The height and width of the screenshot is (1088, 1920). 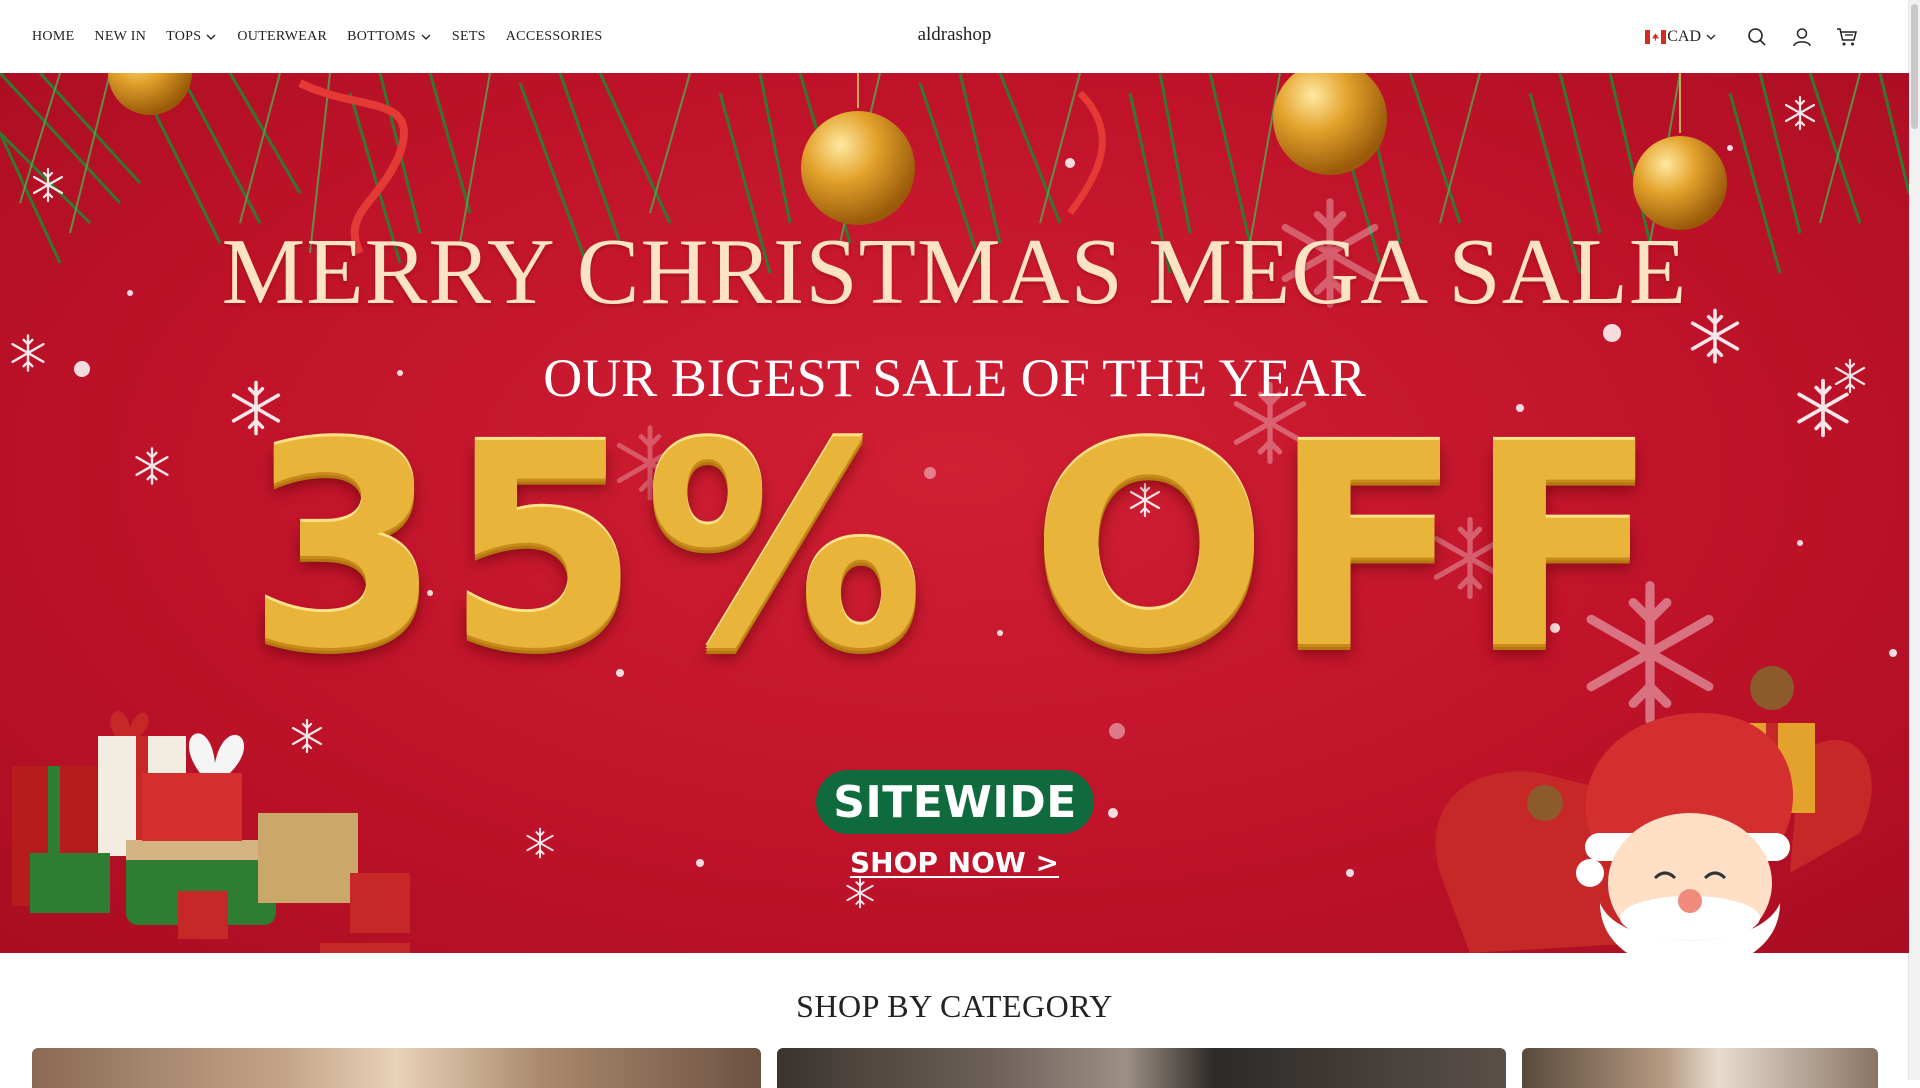 I want to click on nav-tops-label: TOPS, so click(x=184, y=36).